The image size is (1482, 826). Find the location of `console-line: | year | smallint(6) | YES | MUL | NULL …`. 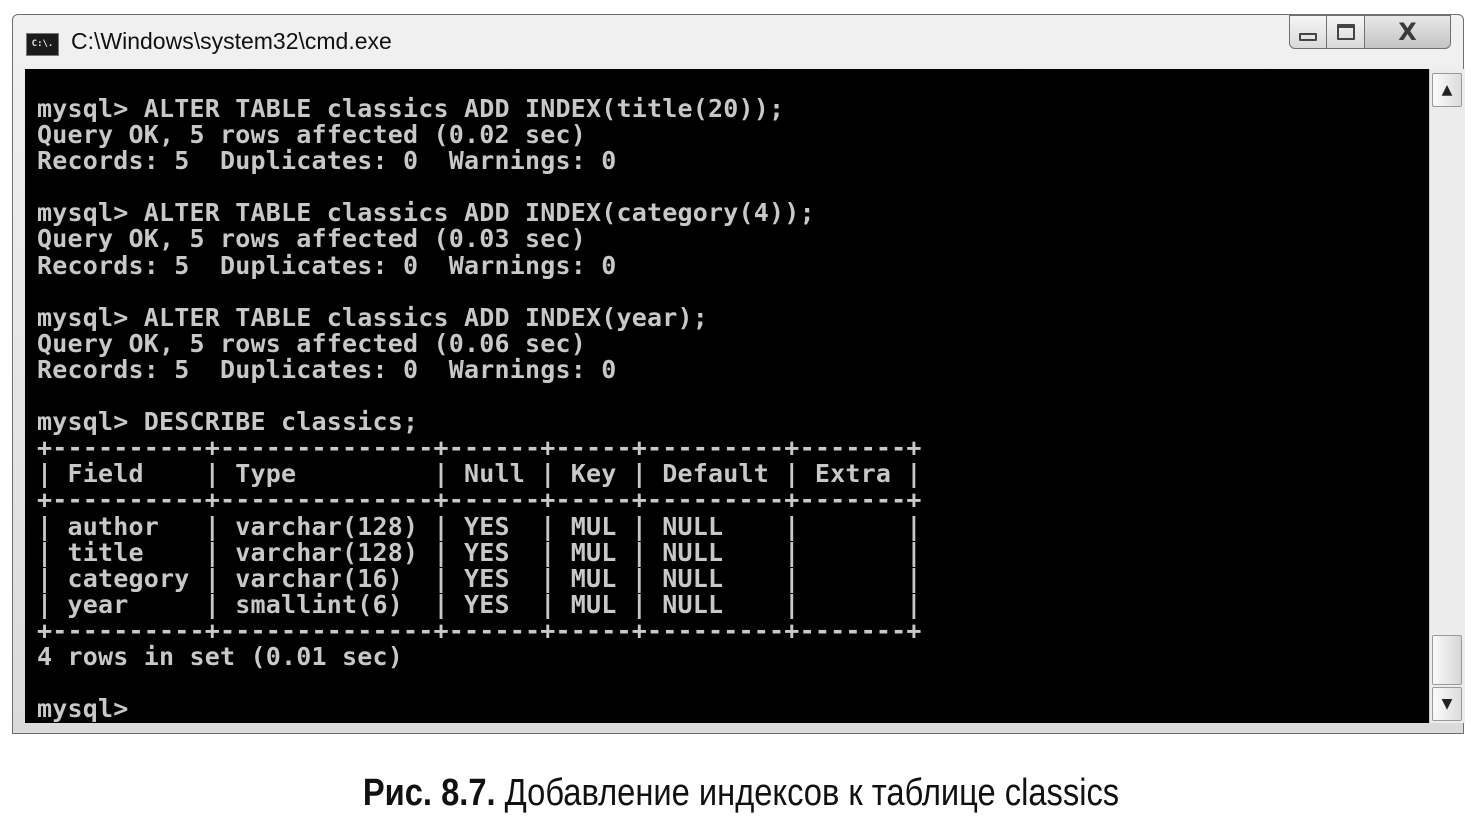

console-line: | year | smallint(6) | YES | MUL | NULL … is located at coordinates (479, 604).